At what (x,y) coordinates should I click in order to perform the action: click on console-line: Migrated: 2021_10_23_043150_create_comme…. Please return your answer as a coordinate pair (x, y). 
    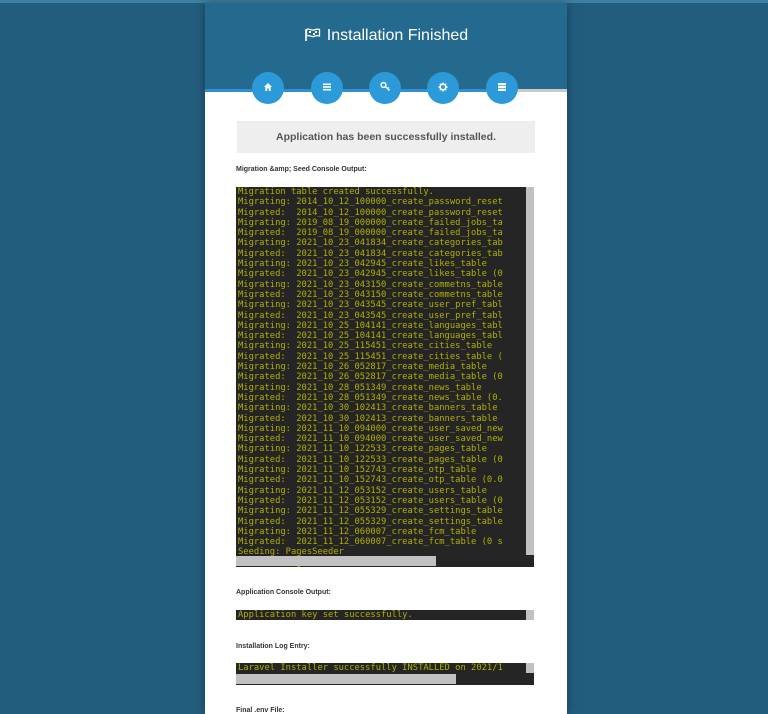
    Looking at the image, I should click on (370, 294).